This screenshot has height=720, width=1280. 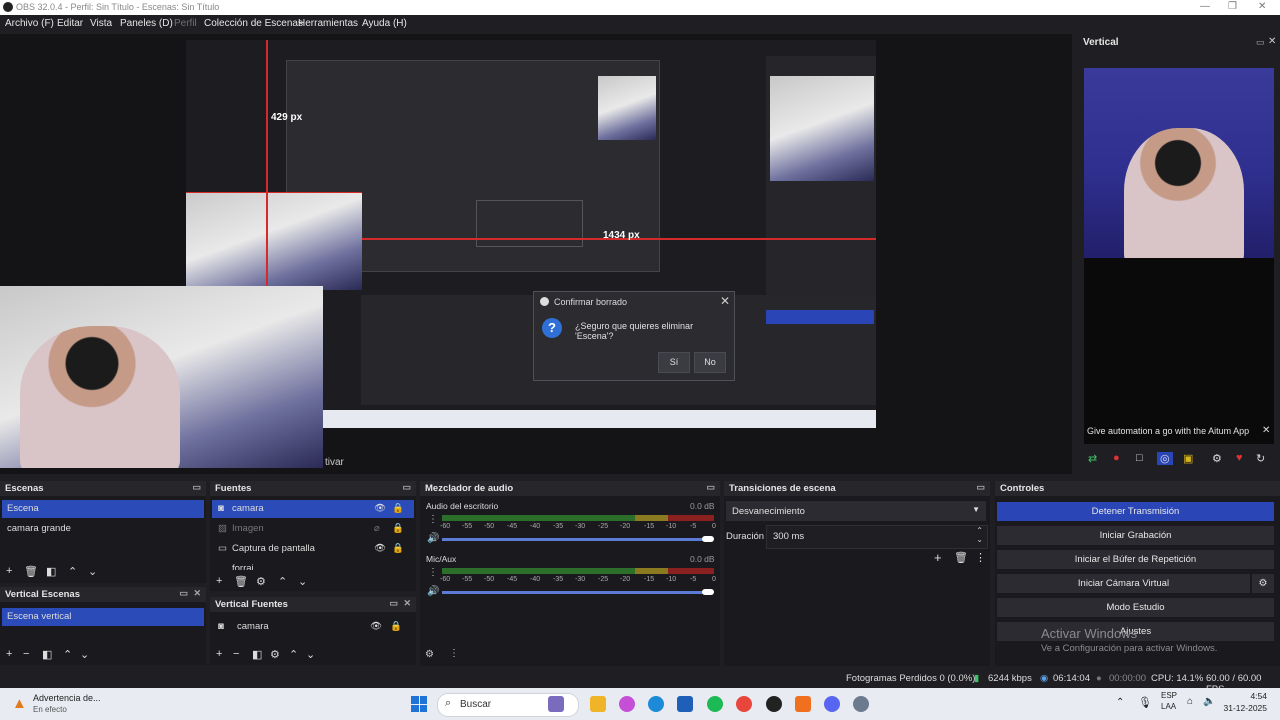 What do you see at coordinates (328, 23) in the screenshot?
I see `menu-herramientas: Herramientas` at bounding box center [328, 23].